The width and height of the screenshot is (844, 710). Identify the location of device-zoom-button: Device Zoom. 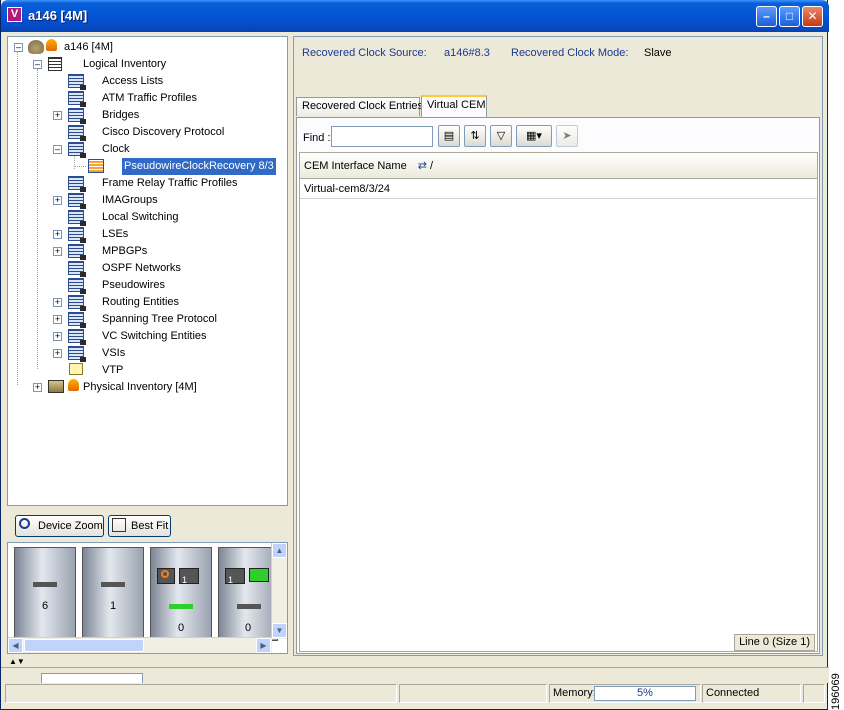
(59, 526).